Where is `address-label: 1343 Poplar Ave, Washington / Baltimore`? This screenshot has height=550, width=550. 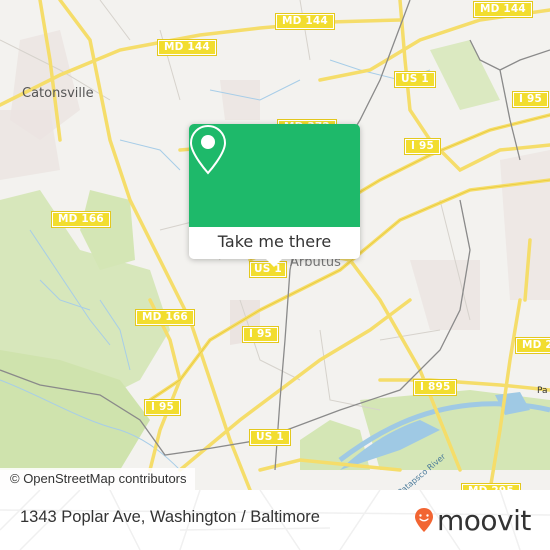
address-label: 1343 Poplar Ave, Washington / Baltimore is located at coordinates (170, 517).